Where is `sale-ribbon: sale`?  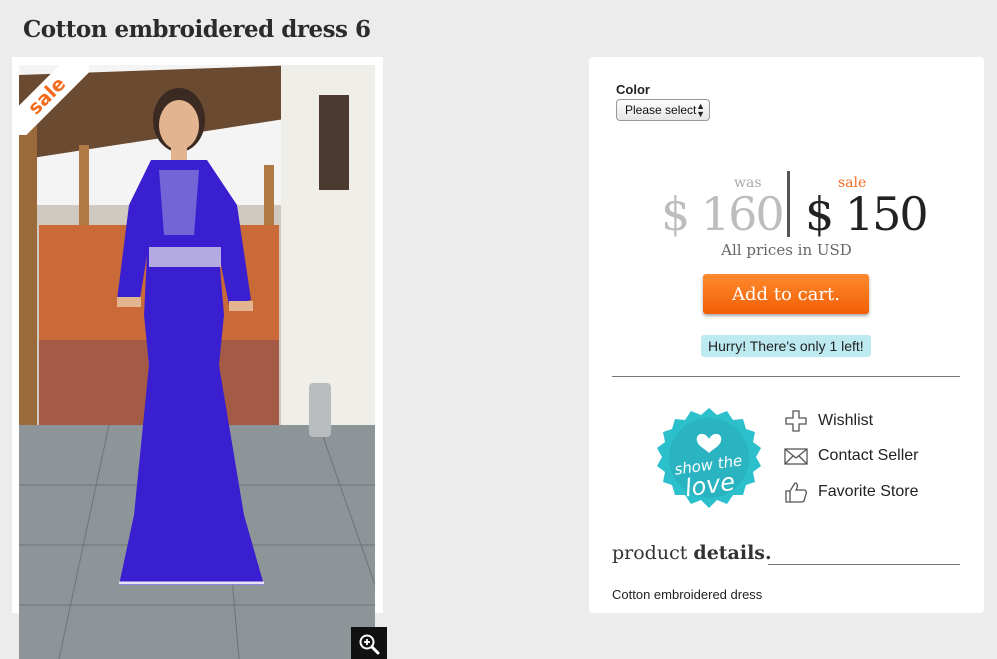
sale-ribbon: sale is located at coordinates (54, 100).